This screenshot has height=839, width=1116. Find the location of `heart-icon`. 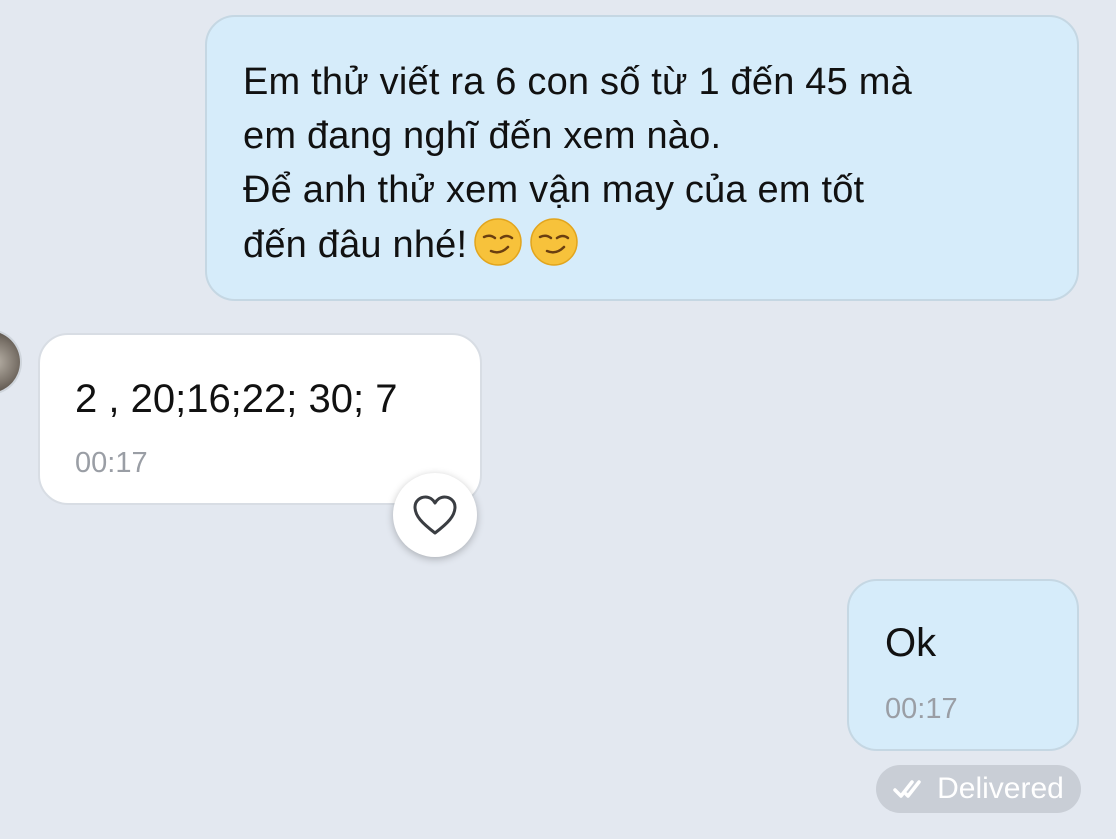

heart-icon is located at coordinates (435, 515).